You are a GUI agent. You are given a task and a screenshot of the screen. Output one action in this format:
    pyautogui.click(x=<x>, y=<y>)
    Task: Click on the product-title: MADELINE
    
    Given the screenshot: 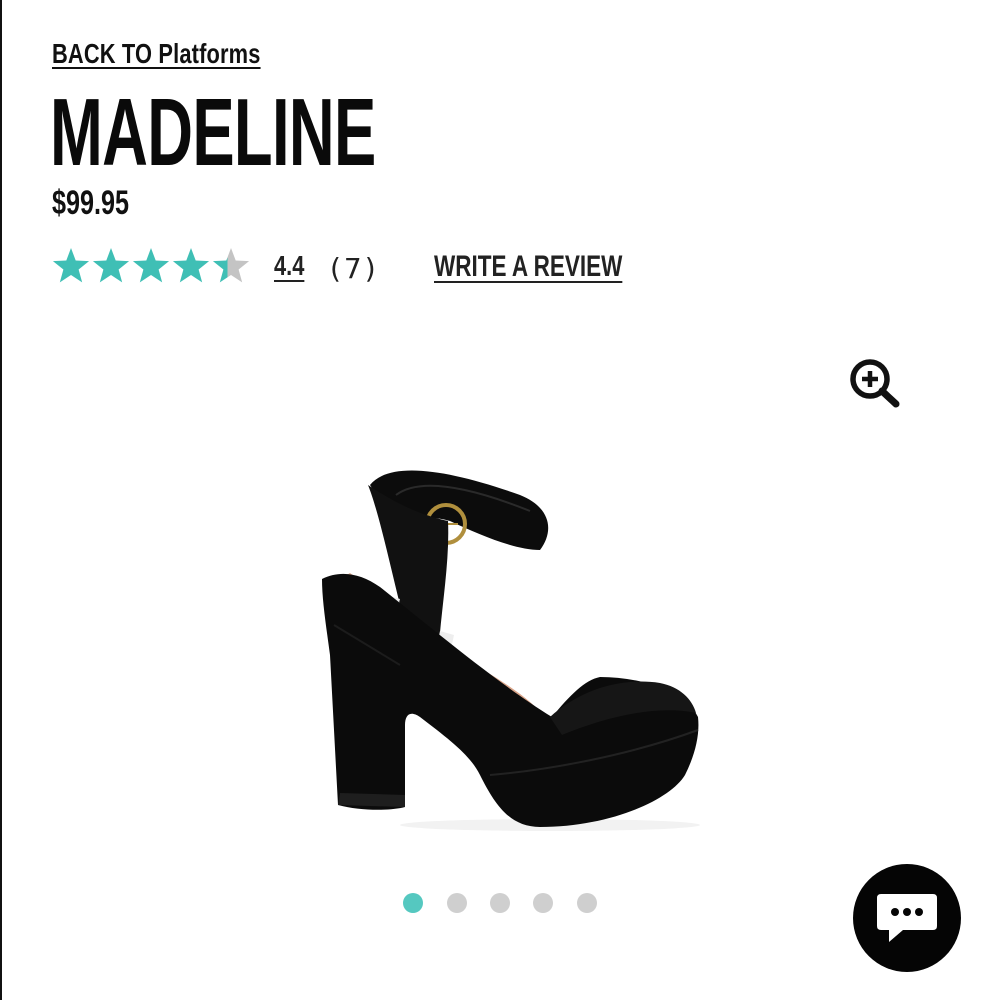 What is the action you would take?
    pyautogui.click(x=213, y=132)
    